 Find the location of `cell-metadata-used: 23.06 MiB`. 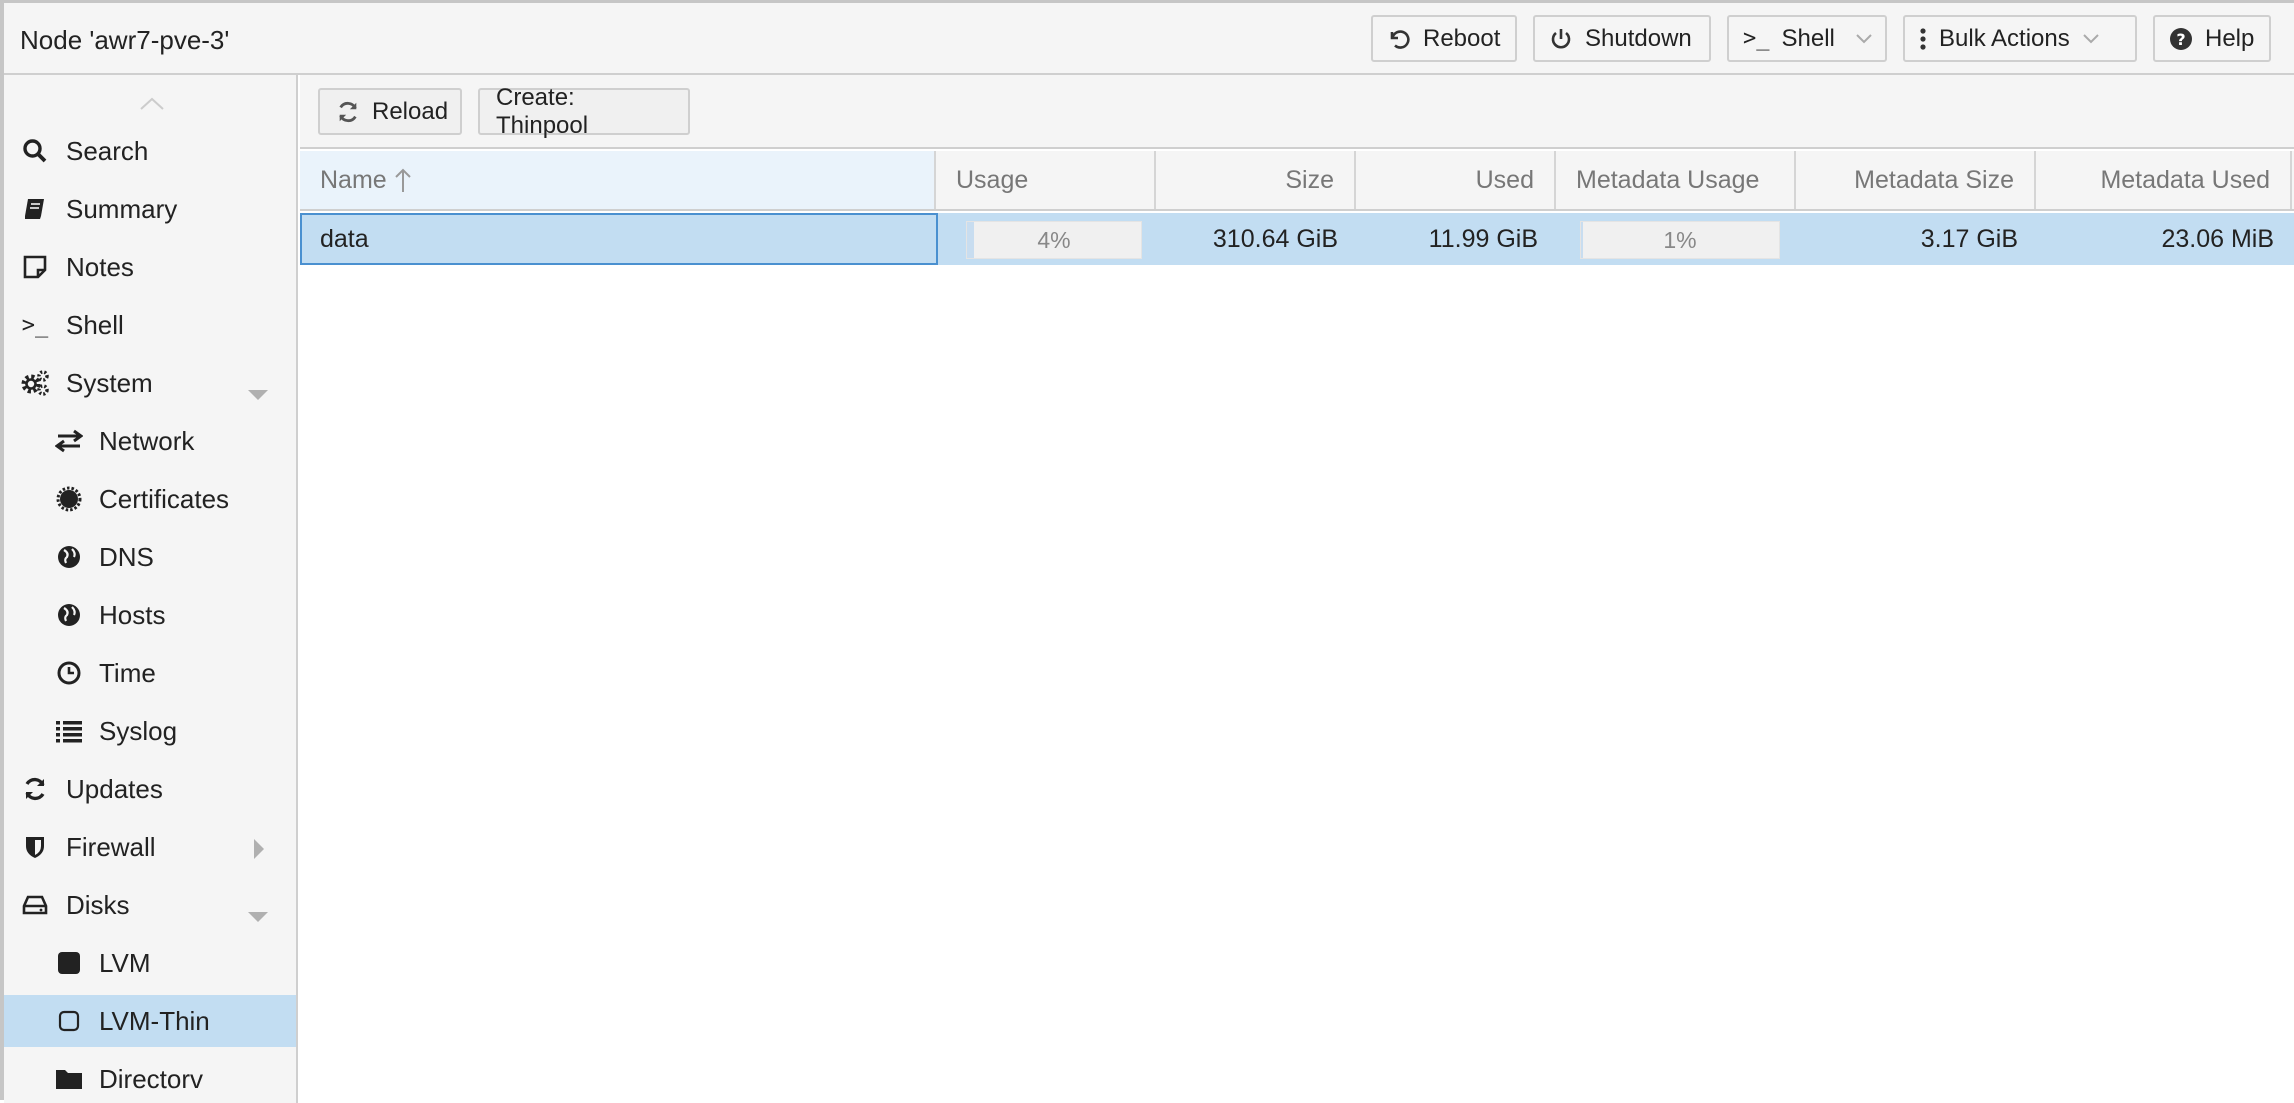

cell-metadata-used: 23.06 MiB is located at coordinates (2217, 238).